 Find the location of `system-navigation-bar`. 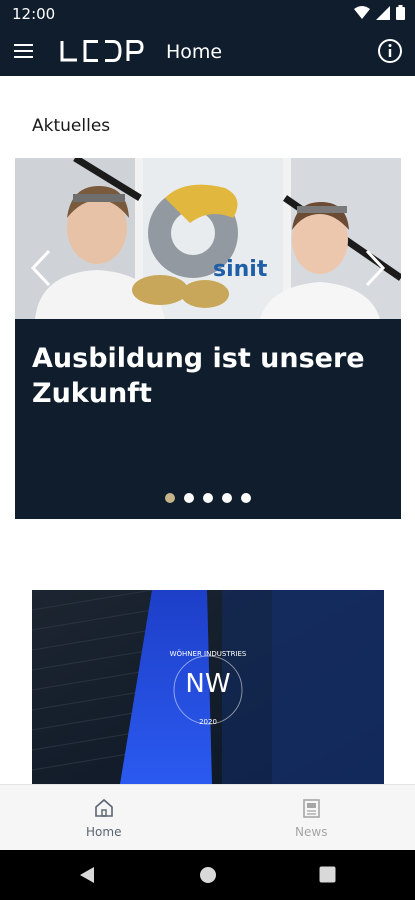

system-navigation-bar is located at coordinates (207, 875).